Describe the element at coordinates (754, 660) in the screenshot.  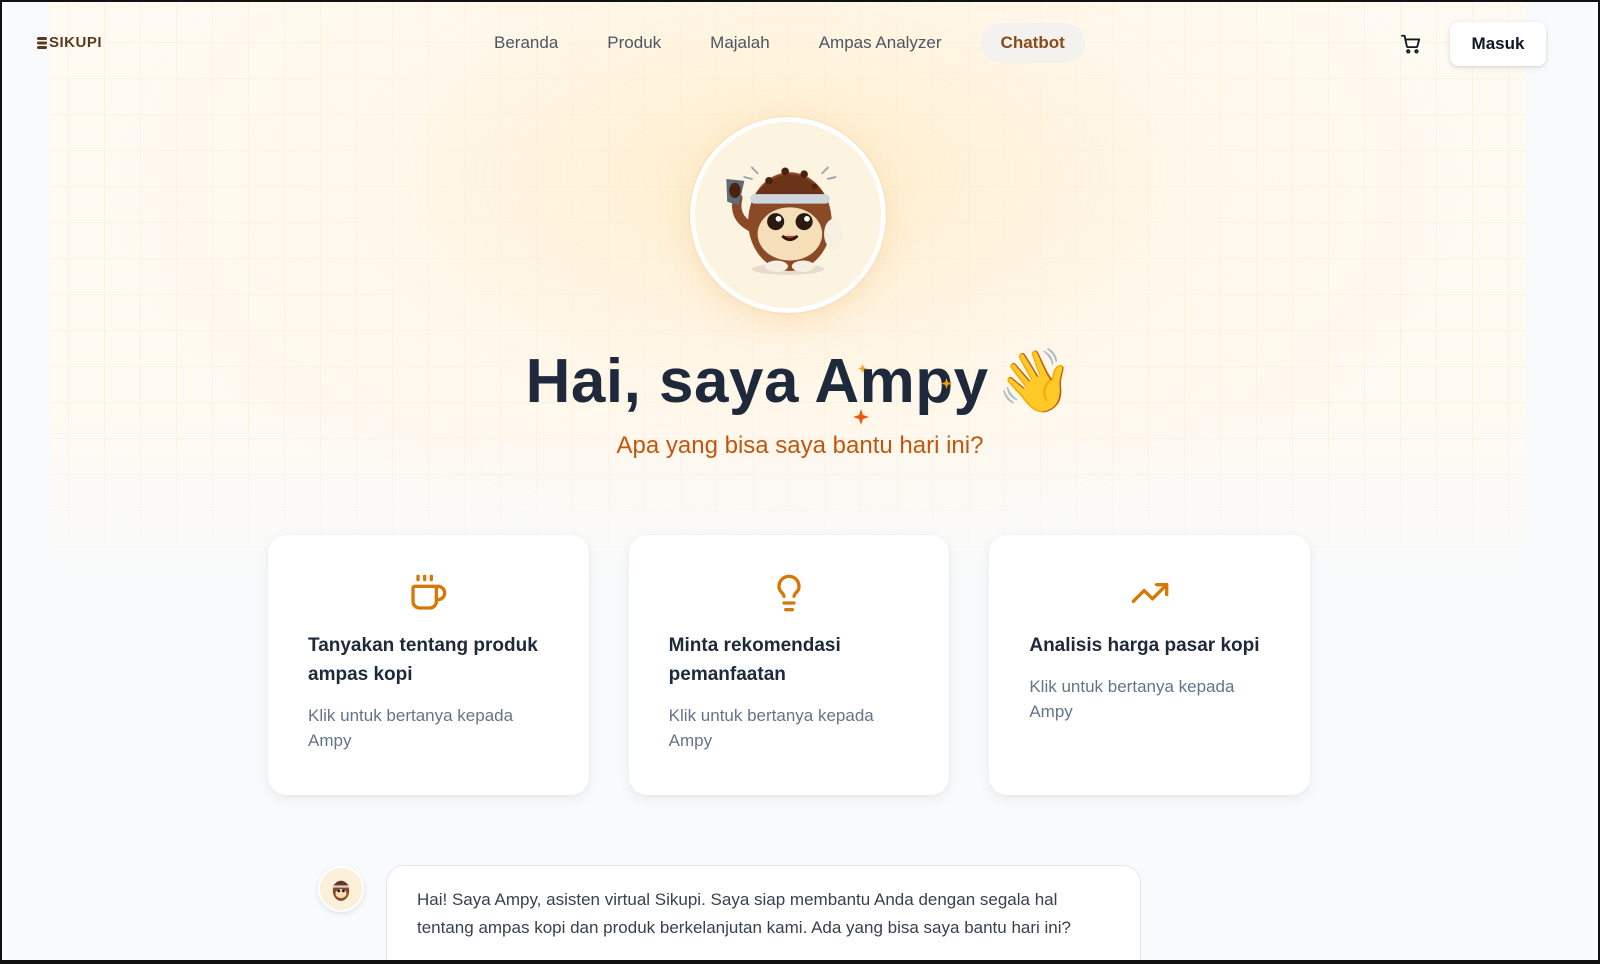
I see `card-title: Minta rekomendasi pemanfaatan` at that location.